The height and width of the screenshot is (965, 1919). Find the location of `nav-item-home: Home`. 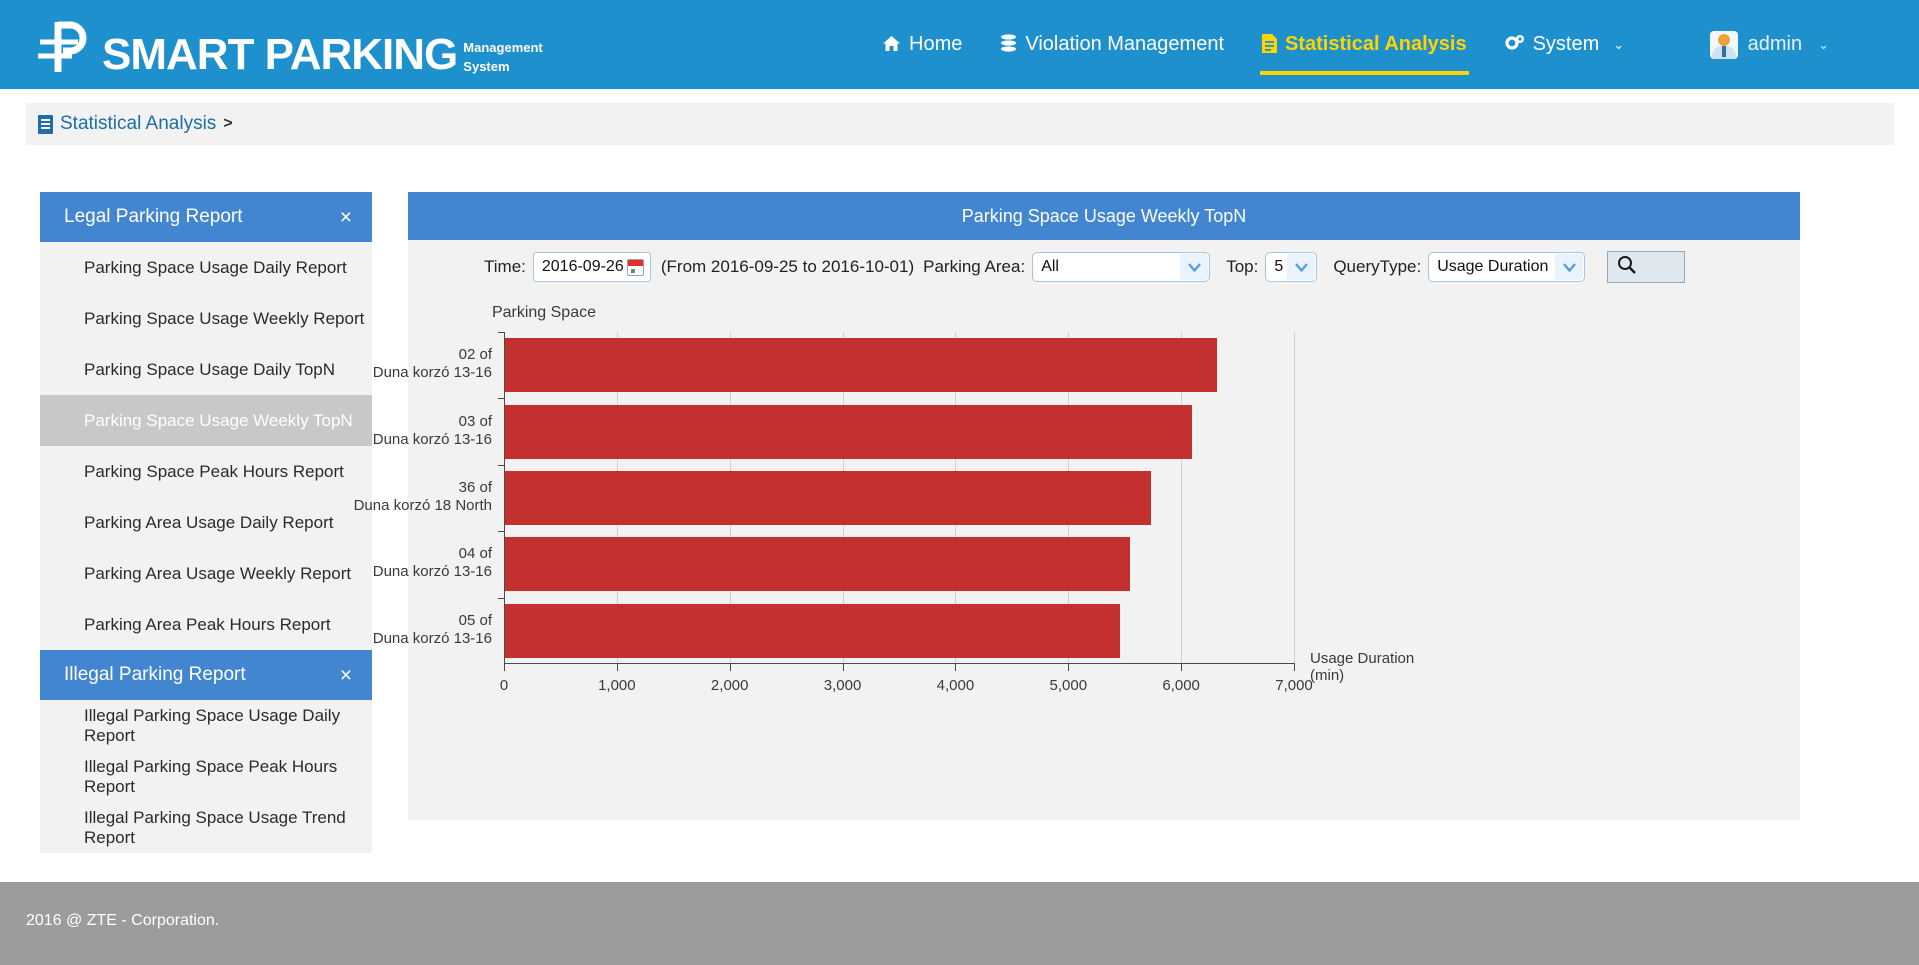

nav-item-home: Home is located at coordinates (922, 44).